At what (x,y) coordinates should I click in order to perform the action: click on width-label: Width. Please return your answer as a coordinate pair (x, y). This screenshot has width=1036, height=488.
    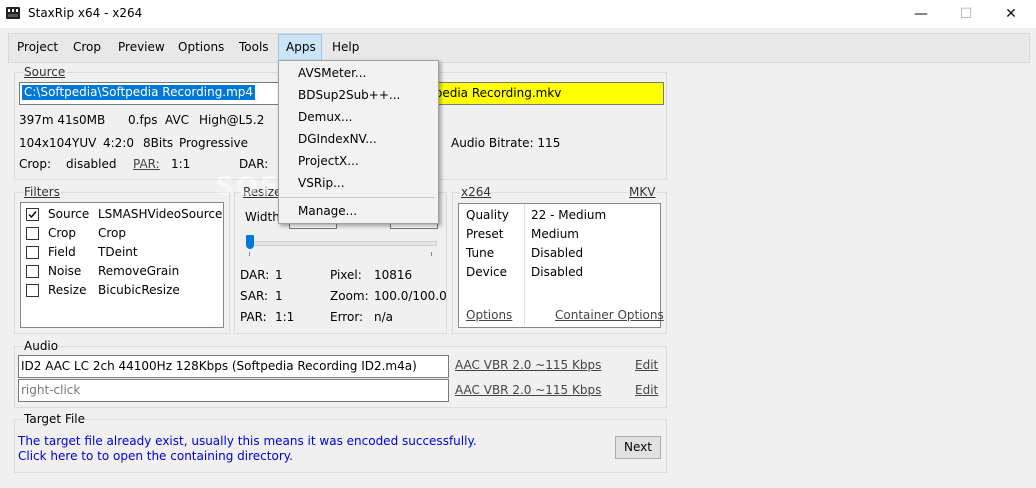
    Looking at the image, I should click on (262, 217).